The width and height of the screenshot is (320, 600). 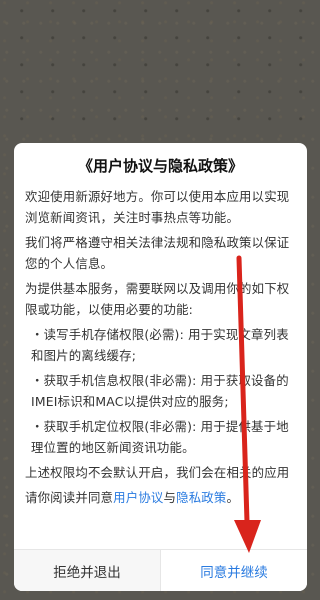 I want to click on consent-suffix: 。, so click(x=233, y=497).